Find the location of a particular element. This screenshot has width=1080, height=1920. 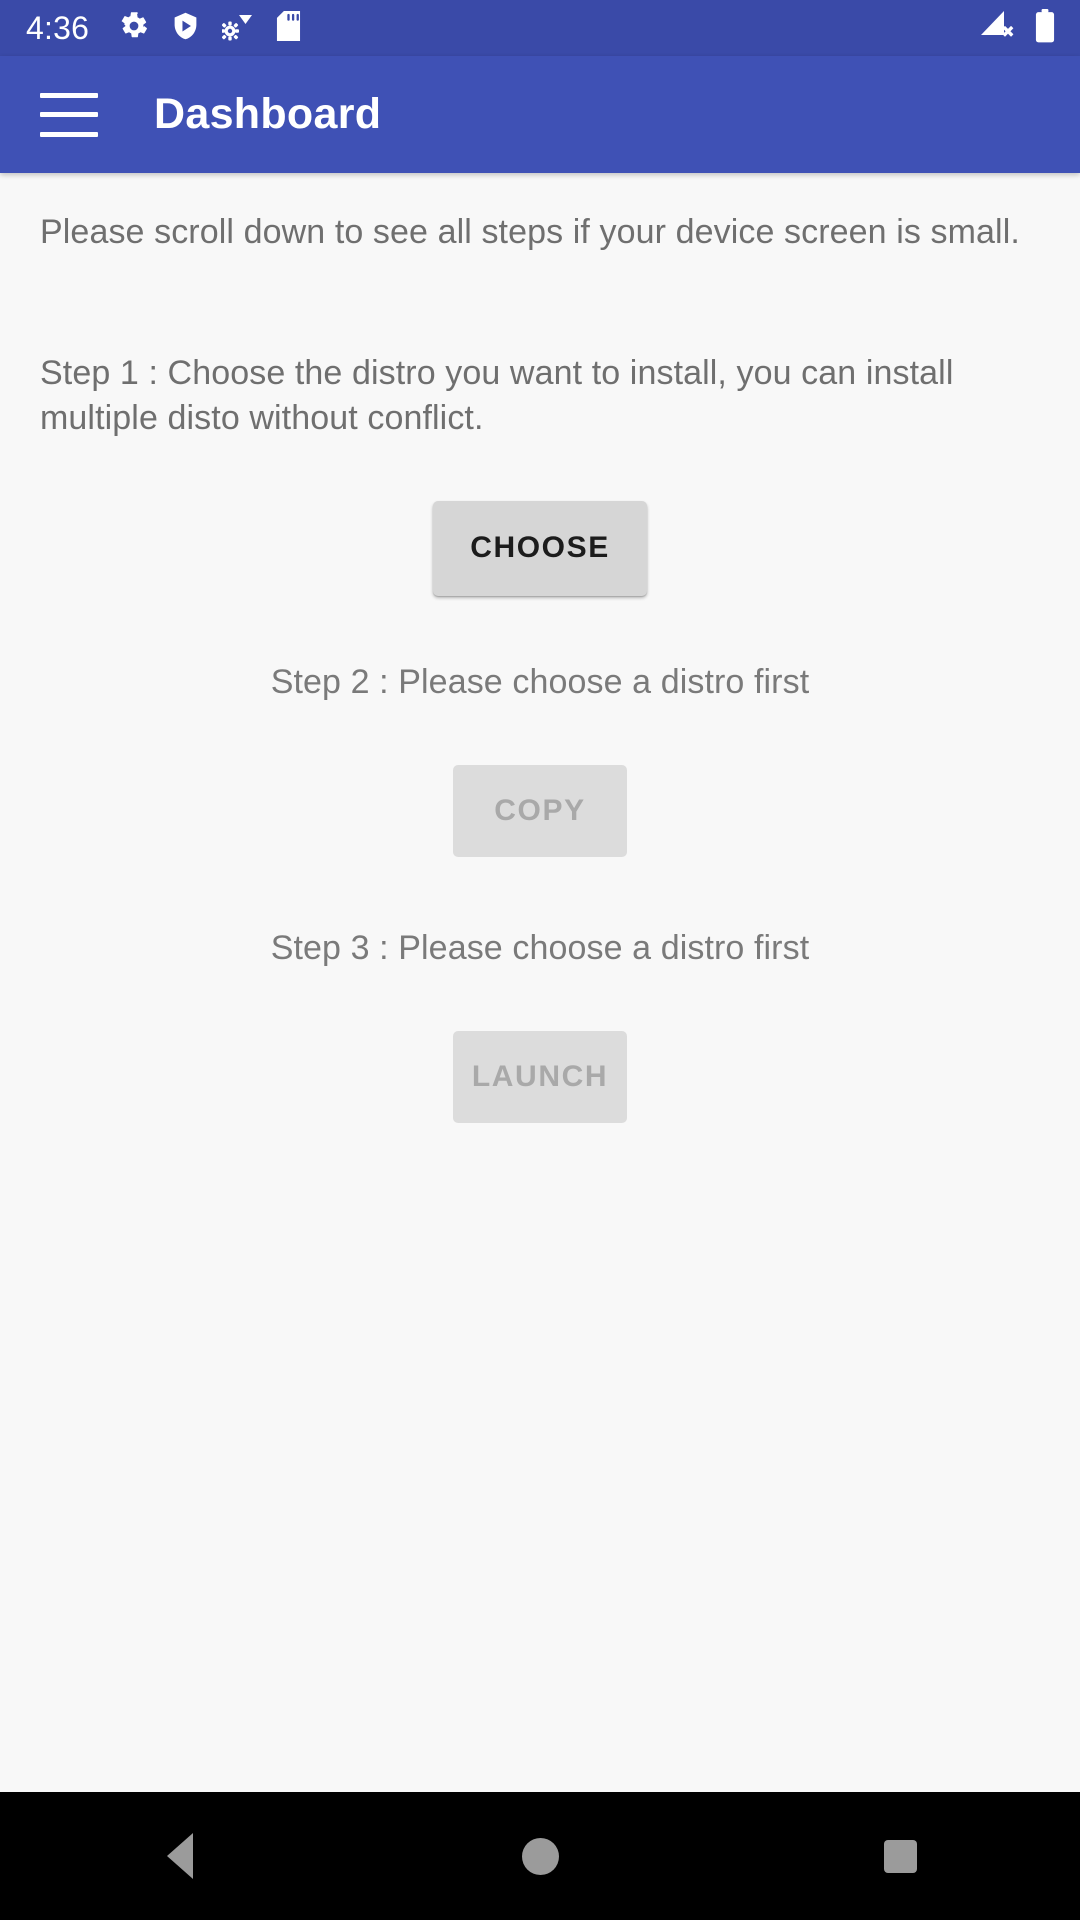

status-system-icons is located at coordinates (1018, 28).